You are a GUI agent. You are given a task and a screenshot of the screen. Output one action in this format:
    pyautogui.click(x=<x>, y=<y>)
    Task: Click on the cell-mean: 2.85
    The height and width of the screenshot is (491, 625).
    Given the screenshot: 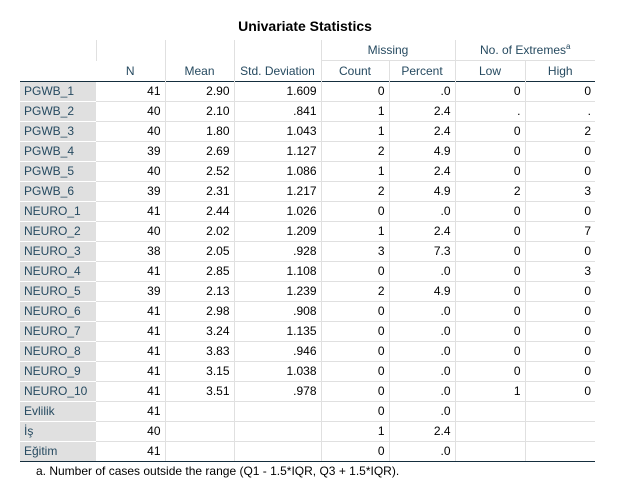 What is the action you would take?
    pyautogui.click(x=199, y=271)
    